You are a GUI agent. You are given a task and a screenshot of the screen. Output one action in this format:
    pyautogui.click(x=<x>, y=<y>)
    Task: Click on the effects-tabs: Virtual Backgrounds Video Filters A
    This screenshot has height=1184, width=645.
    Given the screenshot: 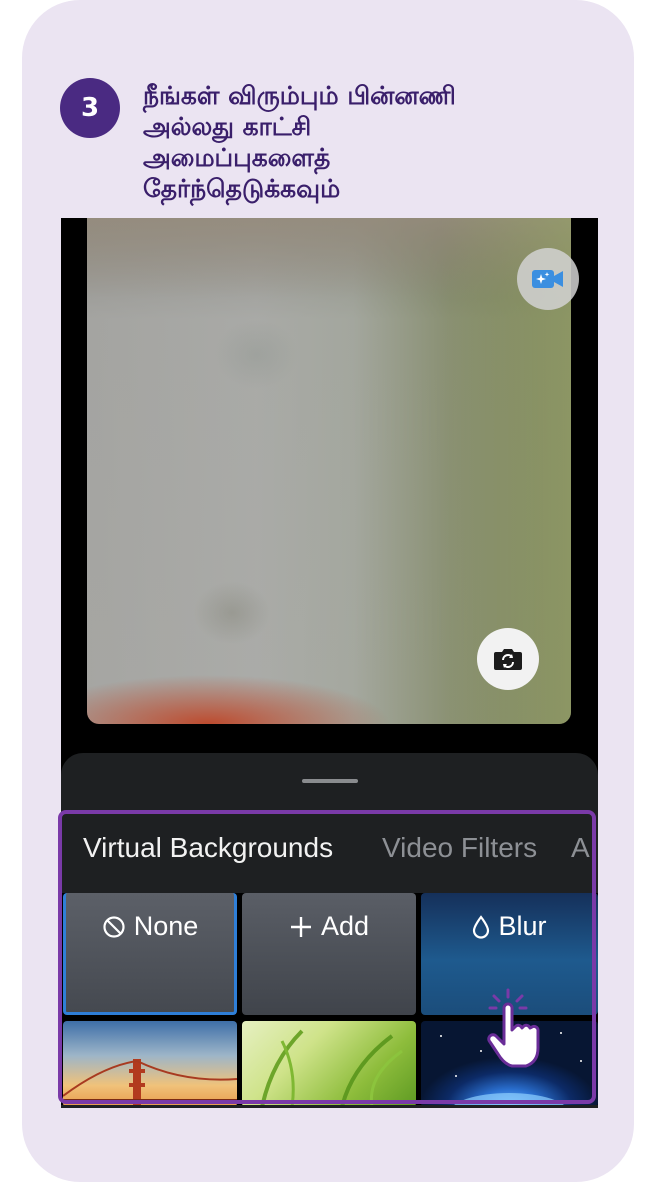 What is the action you would take?
    pyautogui.click(x=329, y=848)
    